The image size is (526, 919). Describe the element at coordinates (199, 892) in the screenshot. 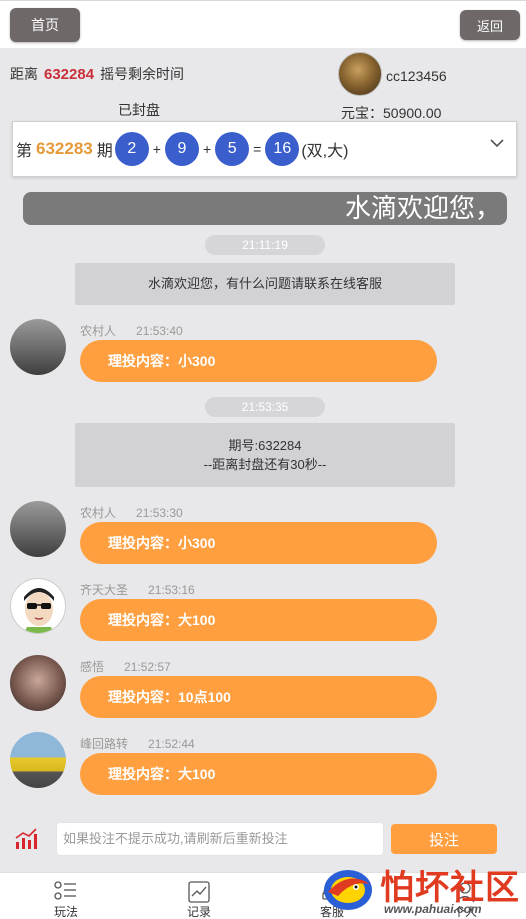

I see `chart-record-icon` at that location.